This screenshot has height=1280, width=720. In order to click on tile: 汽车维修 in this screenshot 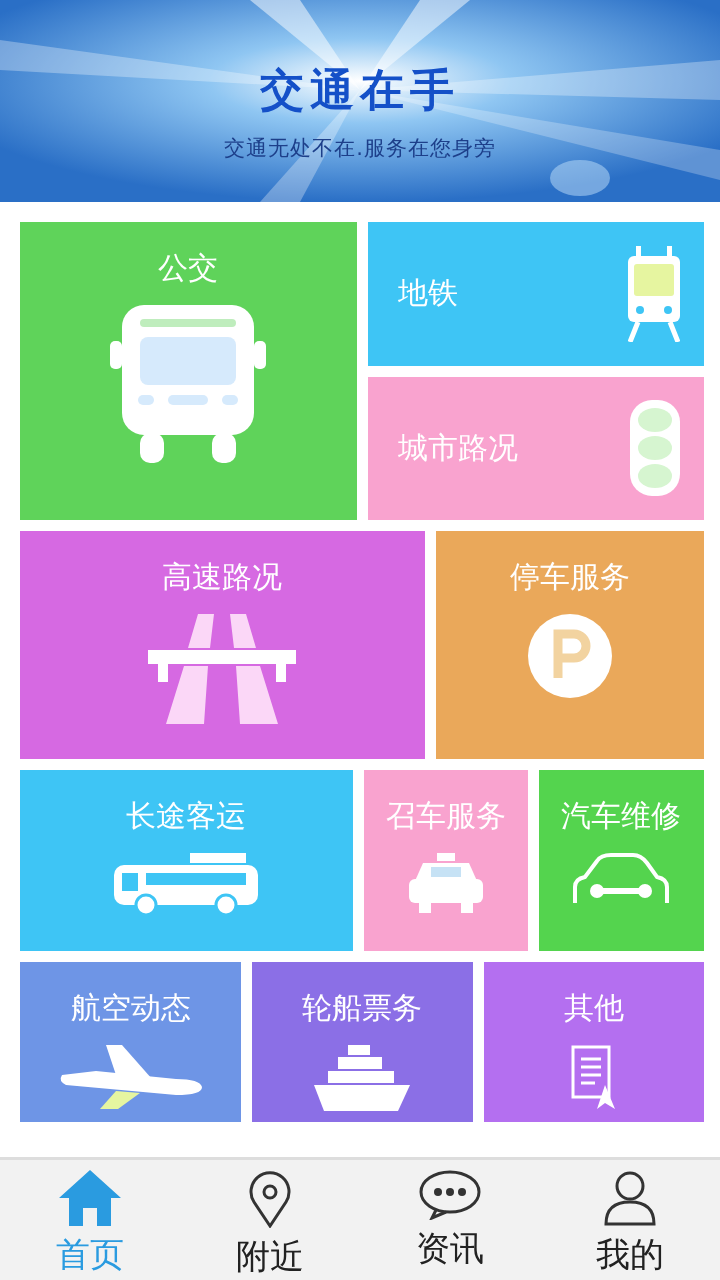, I will do `click(621, 860)`.